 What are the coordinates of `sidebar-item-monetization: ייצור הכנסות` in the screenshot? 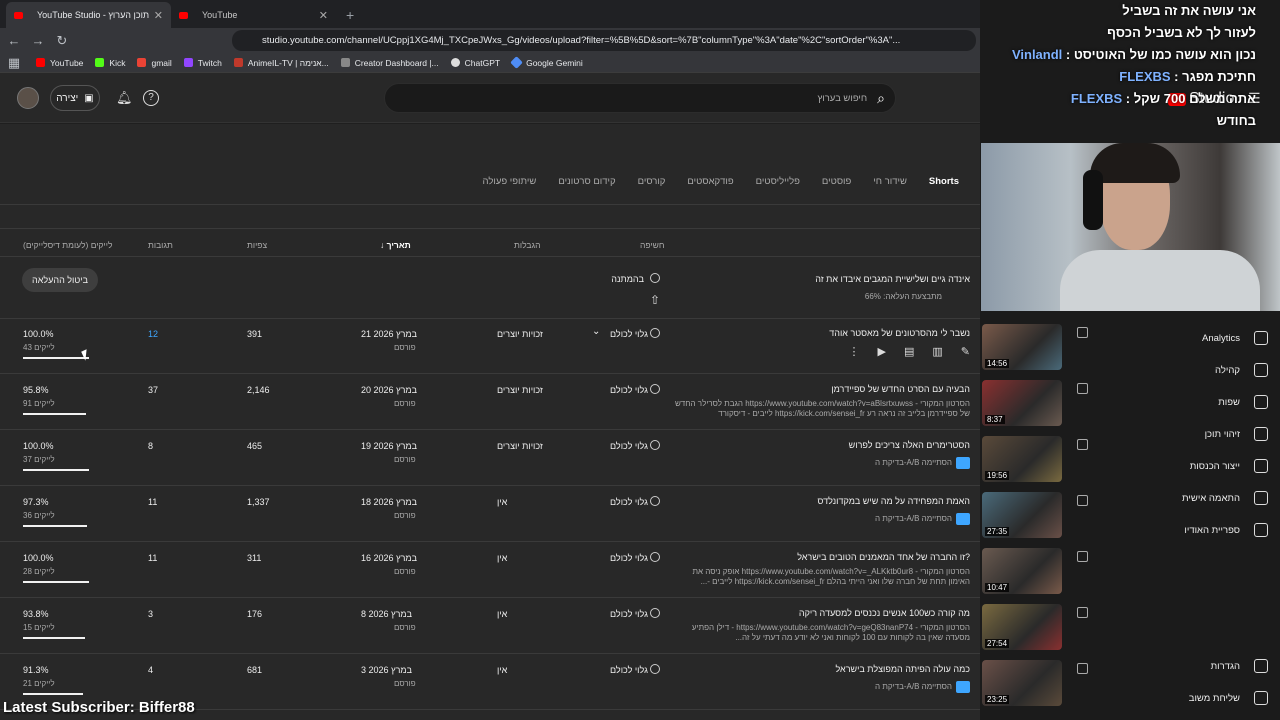 It's located at (1229, 466).